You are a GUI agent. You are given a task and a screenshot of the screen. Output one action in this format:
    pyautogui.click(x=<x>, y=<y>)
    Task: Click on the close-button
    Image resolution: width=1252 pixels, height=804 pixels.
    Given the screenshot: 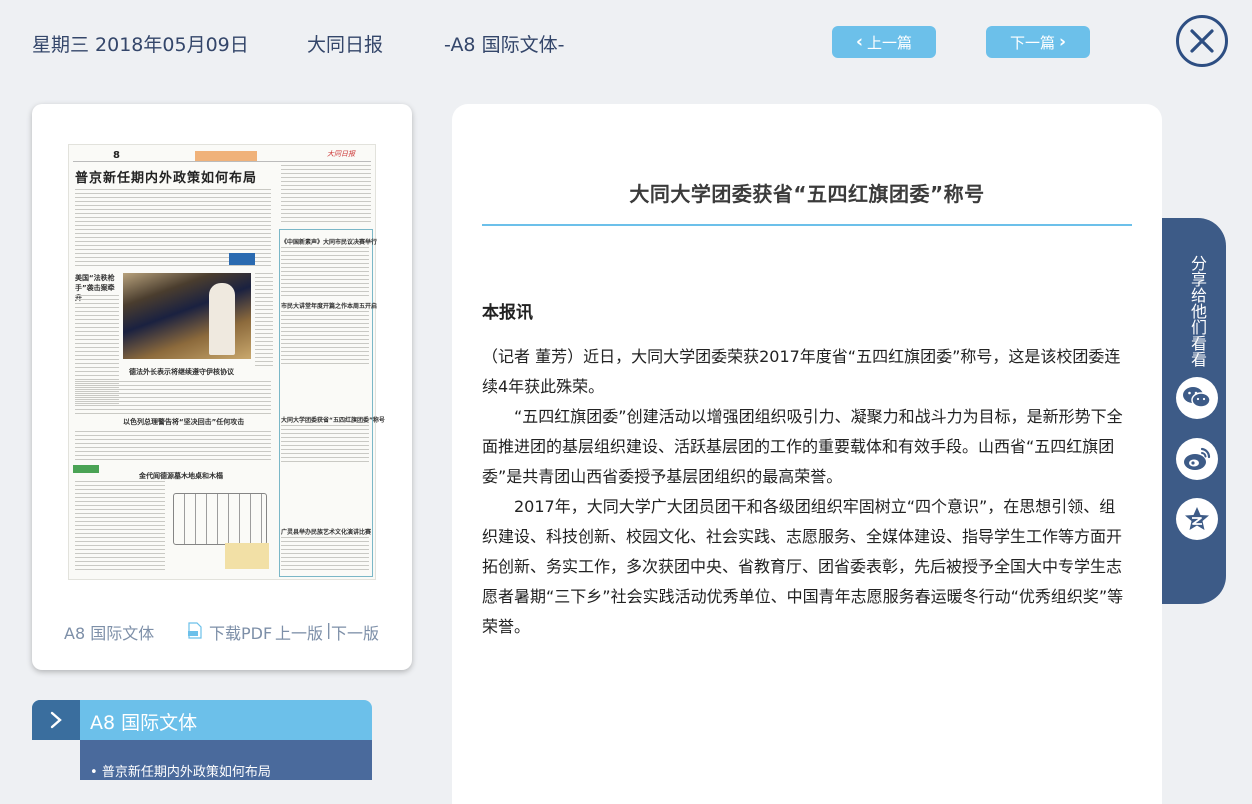 What is the action you would take?
    pyautogui.click(x=1202, y=41)
    